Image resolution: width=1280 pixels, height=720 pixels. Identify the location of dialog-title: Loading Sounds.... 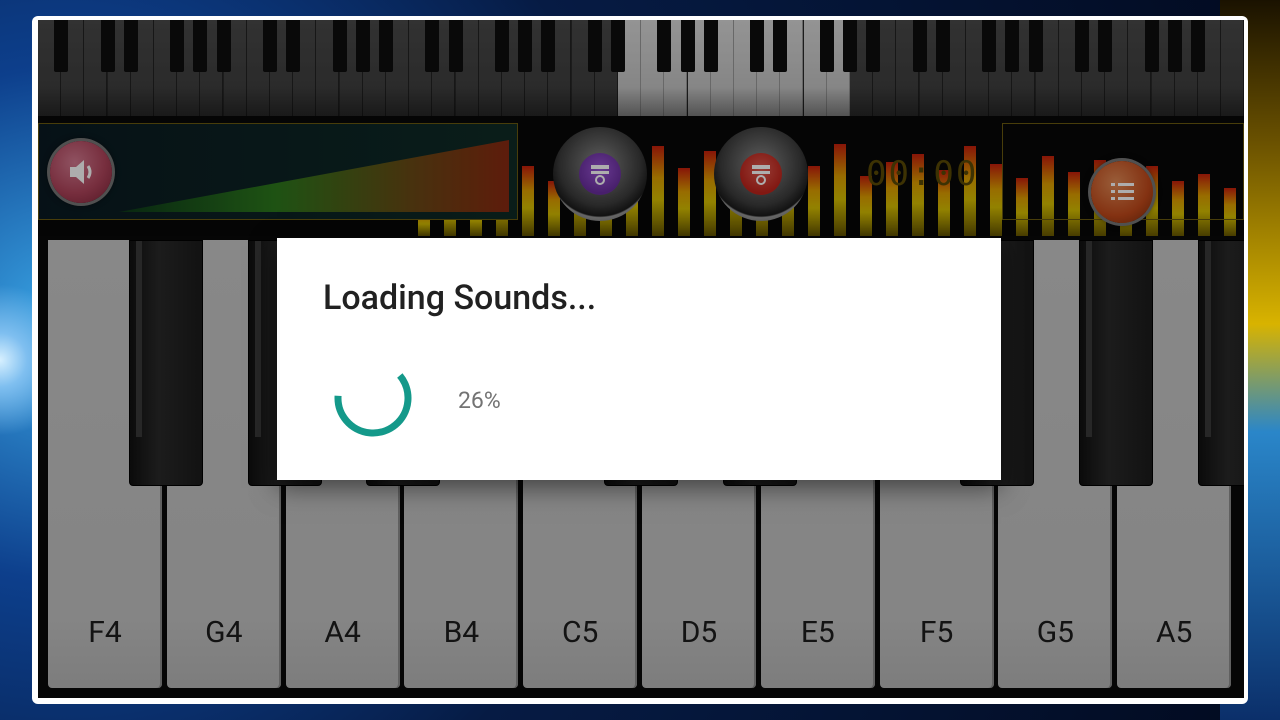
(460, 298).